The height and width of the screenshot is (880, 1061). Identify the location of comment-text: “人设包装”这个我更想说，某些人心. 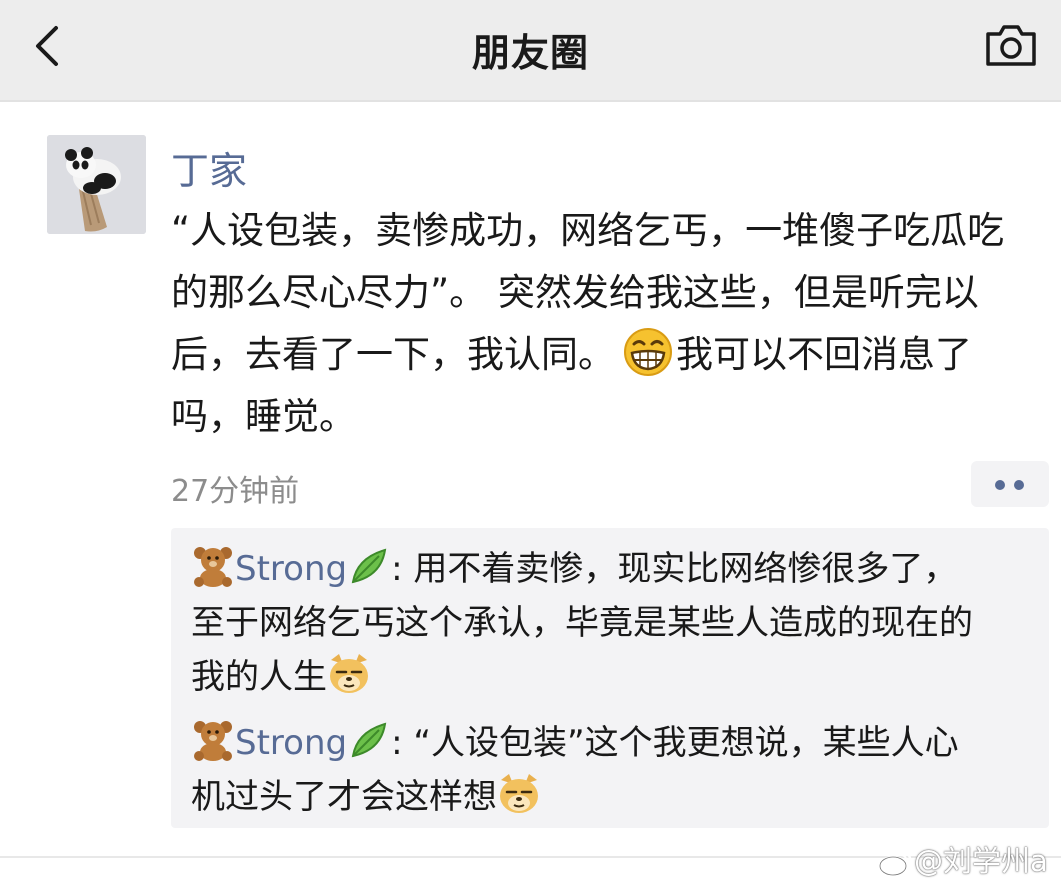
(686, 743).